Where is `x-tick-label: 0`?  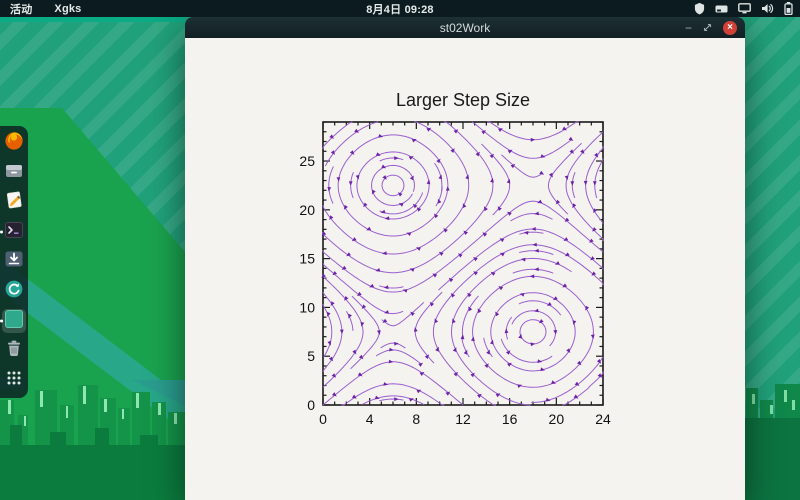
x-tick-label: 0 is located at coordinates (323, 419).